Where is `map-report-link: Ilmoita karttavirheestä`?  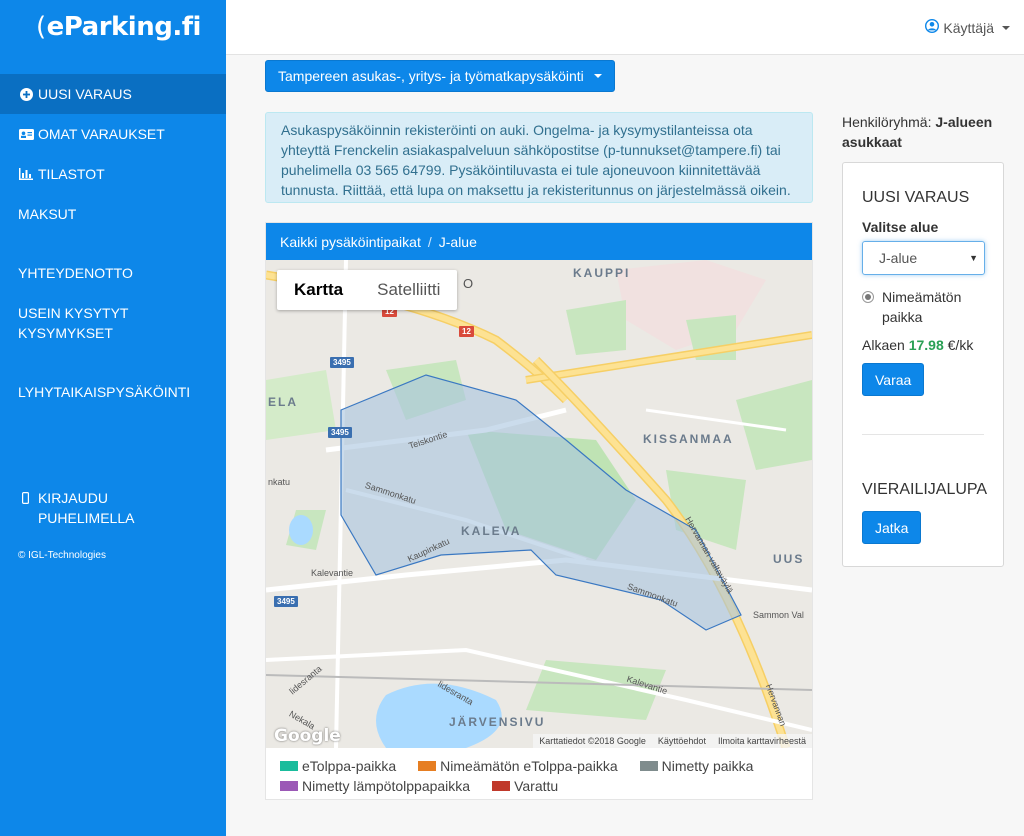
map-report-link: Ilmoita karttavirheestä is located at coordinates (762, 741).